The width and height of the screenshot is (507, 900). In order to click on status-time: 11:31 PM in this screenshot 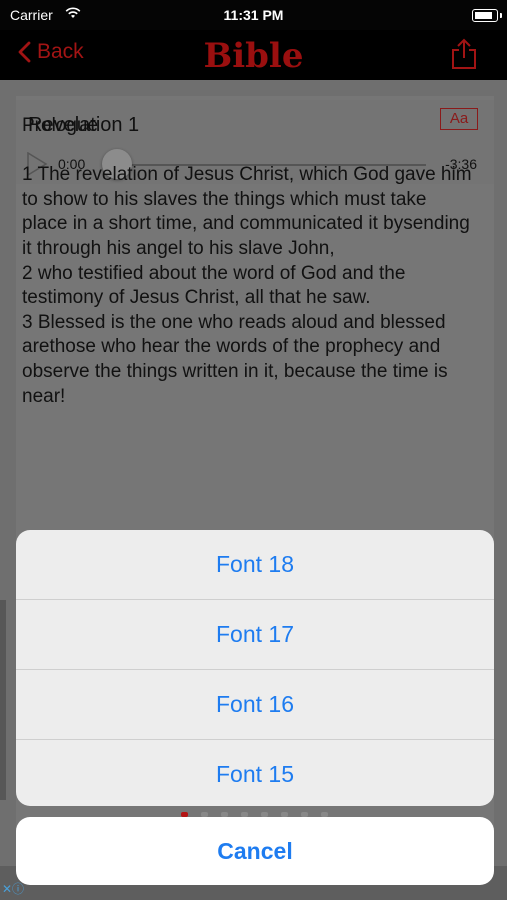, I will do `click(253, 15)`.